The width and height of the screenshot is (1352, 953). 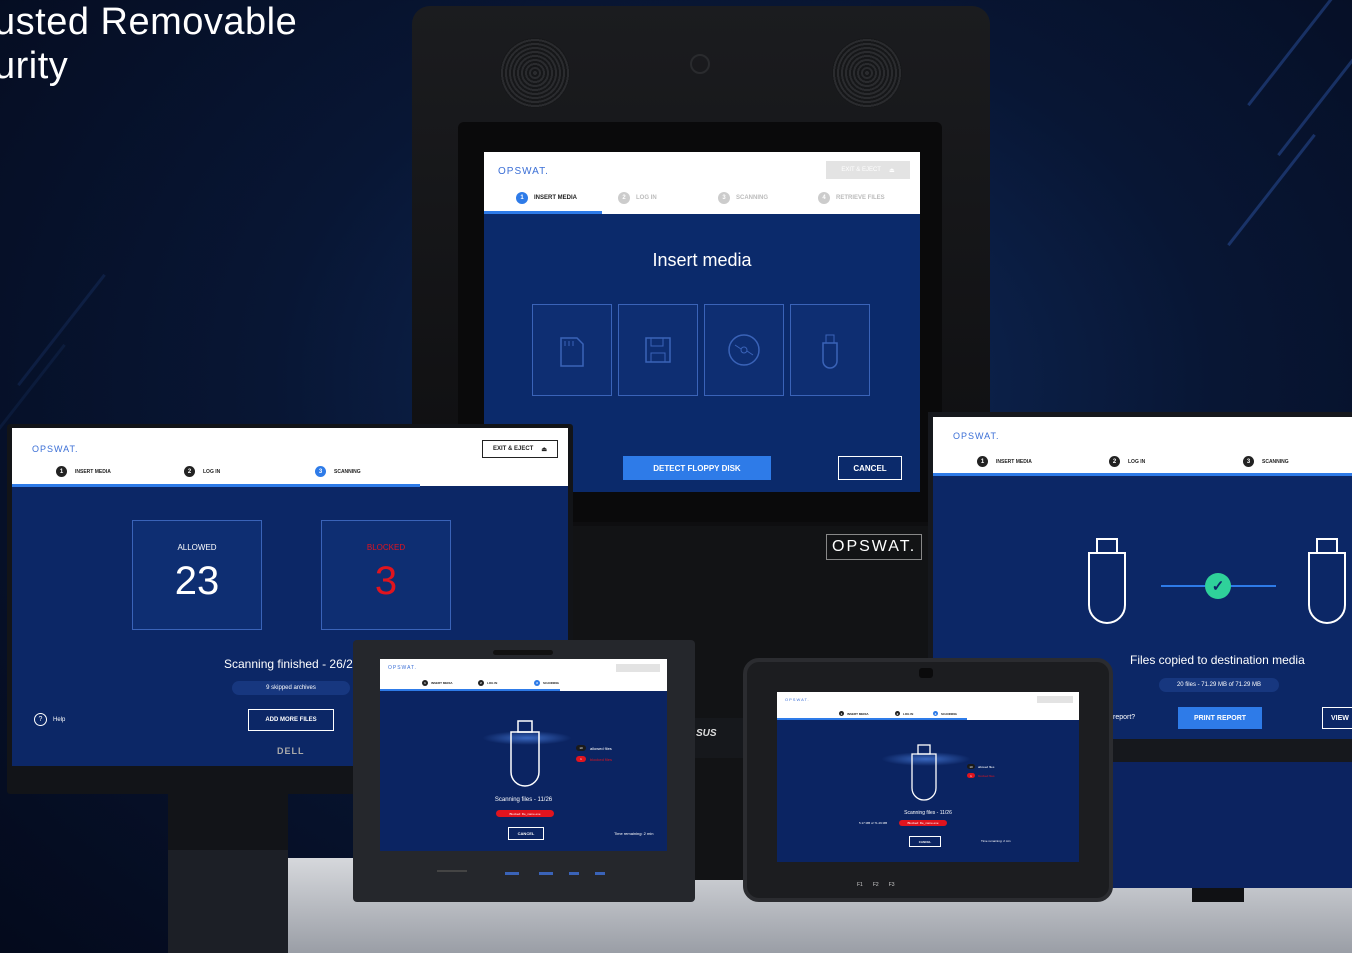 What do you see at coordinates (386, 581) in the screenshot?
I see `blocked-count: 3` at bounding box center [386, 581].